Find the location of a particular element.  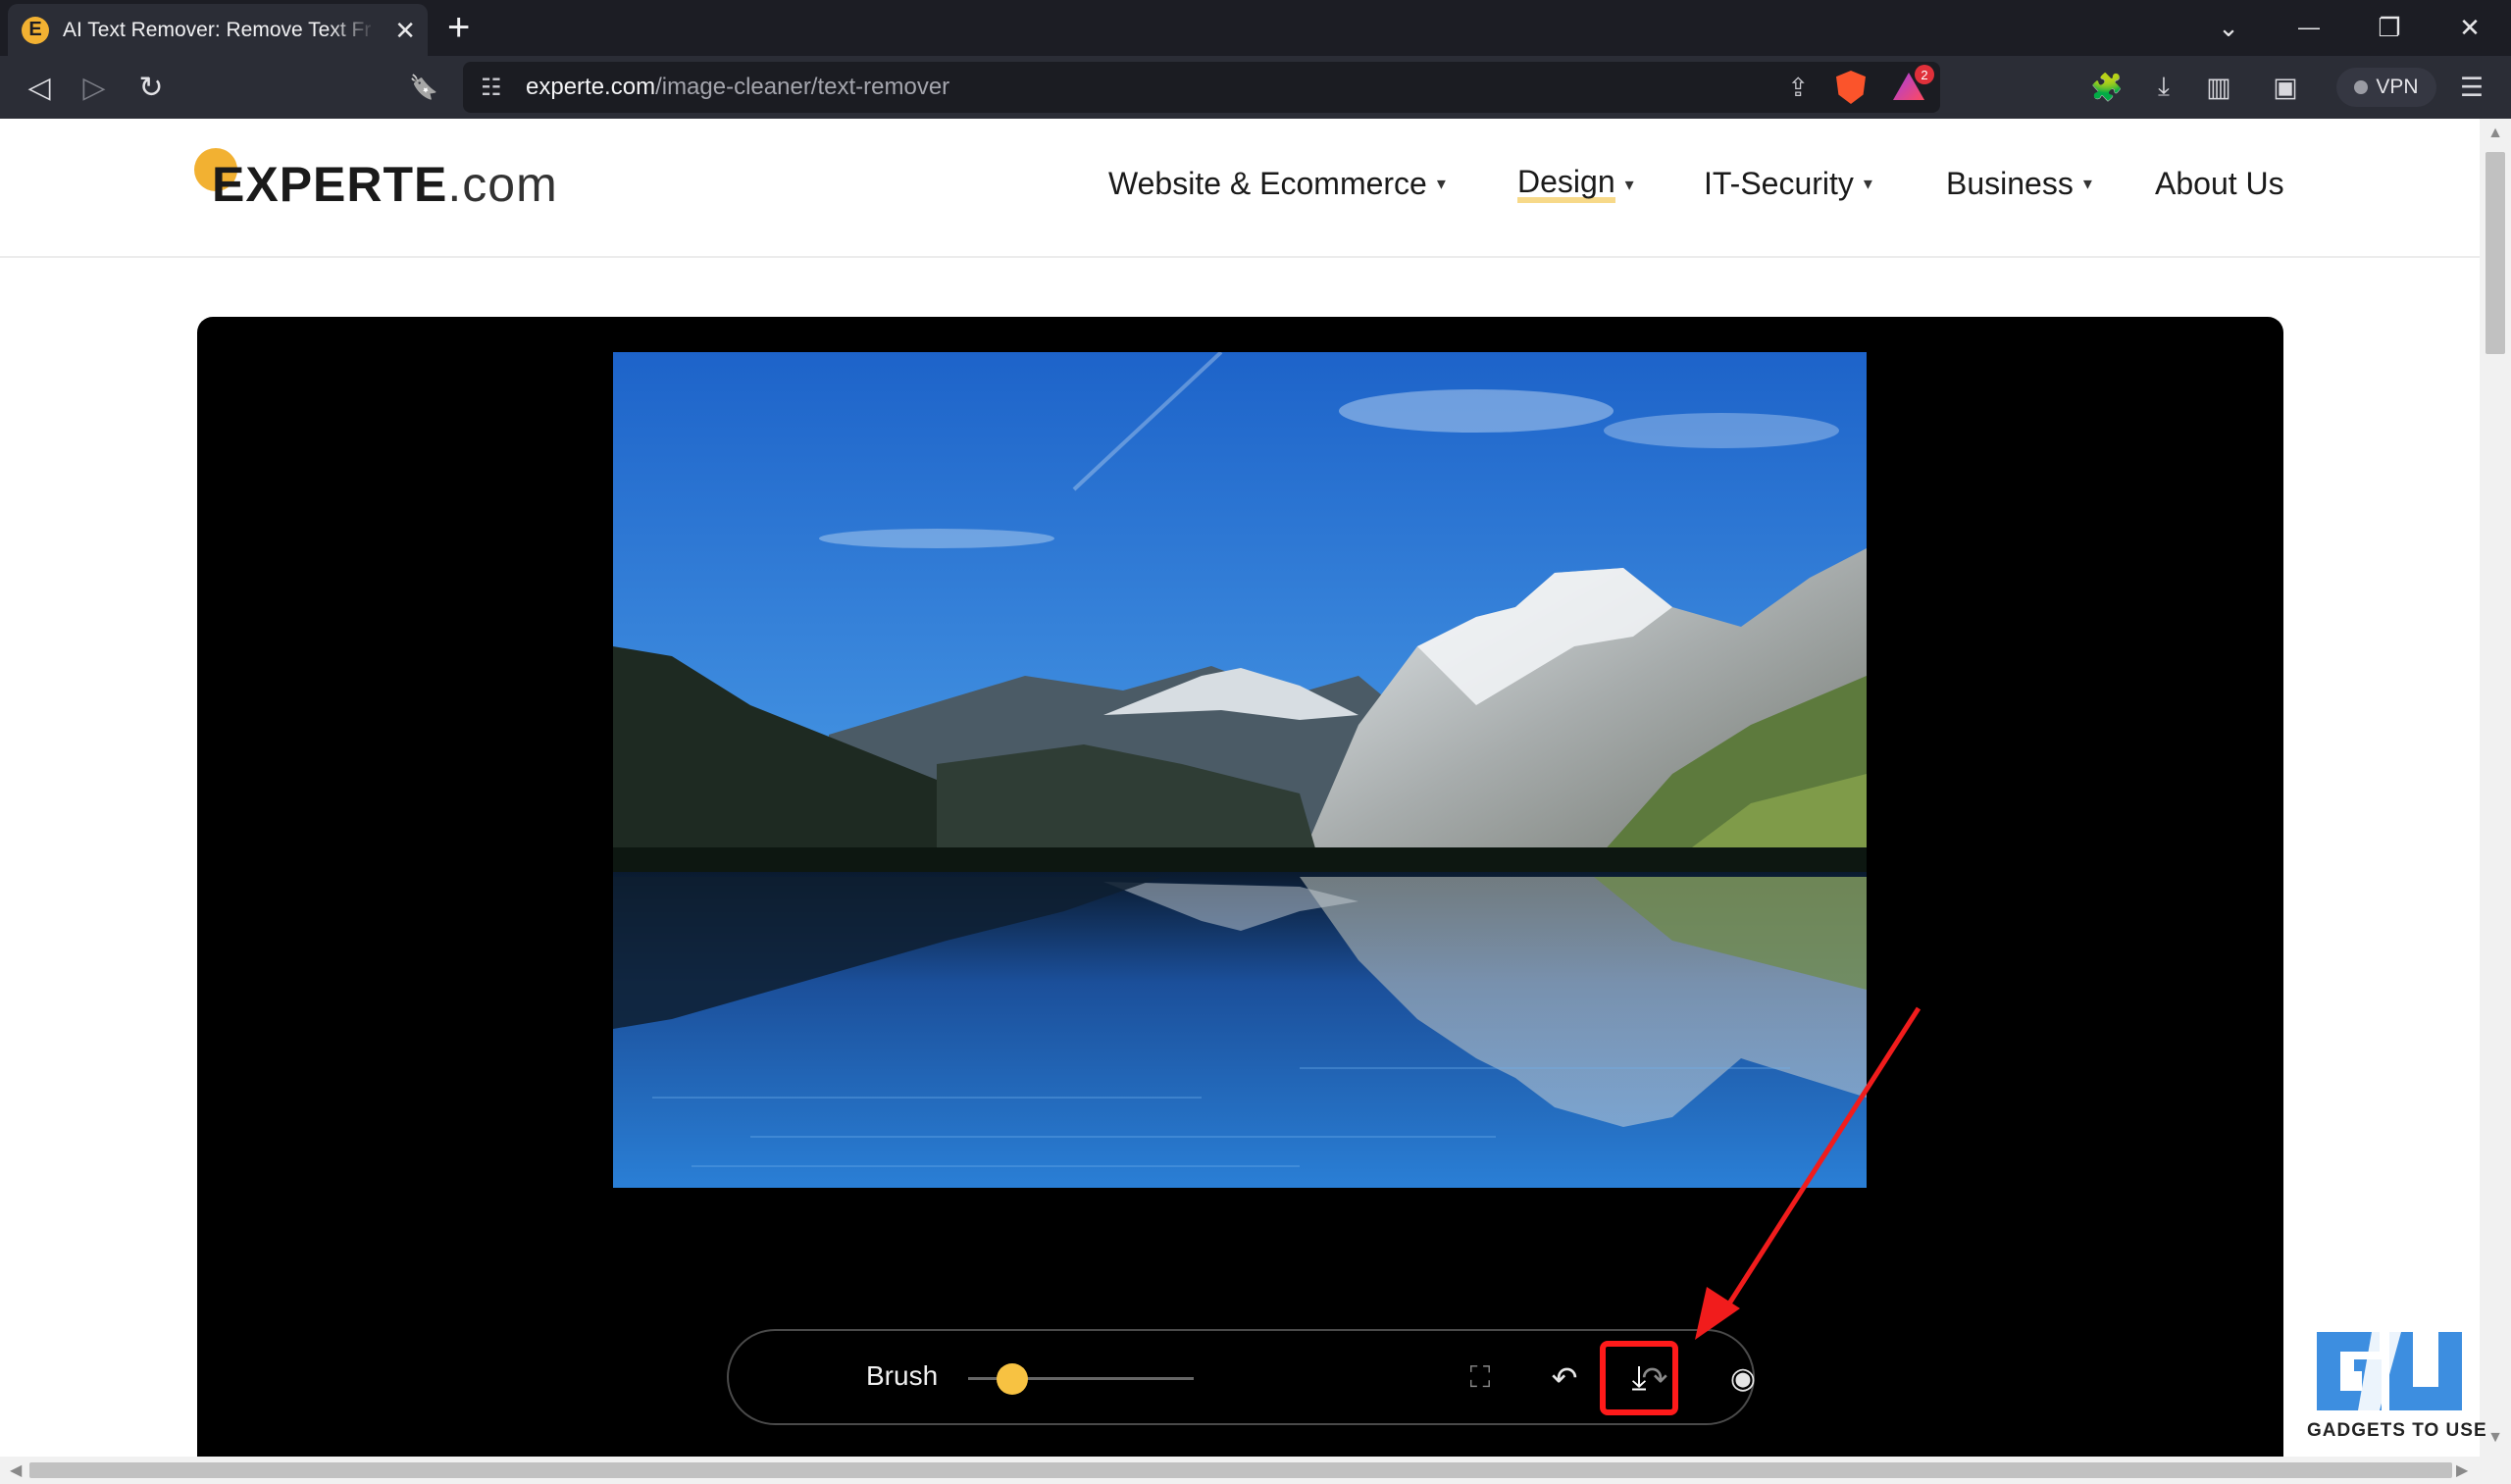

site-info-icon: ☷ is located at coordinates (497, 88).